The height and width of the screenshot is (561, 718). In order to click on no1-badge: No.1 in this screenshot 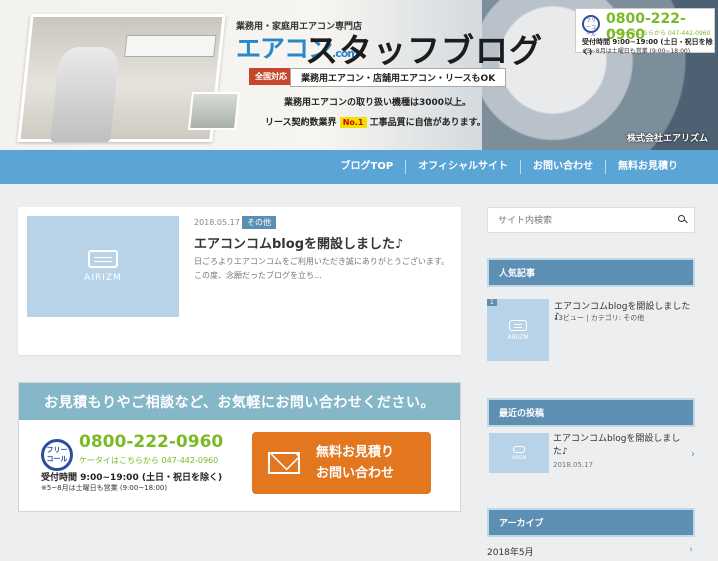, I will do `click(353, 122)`.